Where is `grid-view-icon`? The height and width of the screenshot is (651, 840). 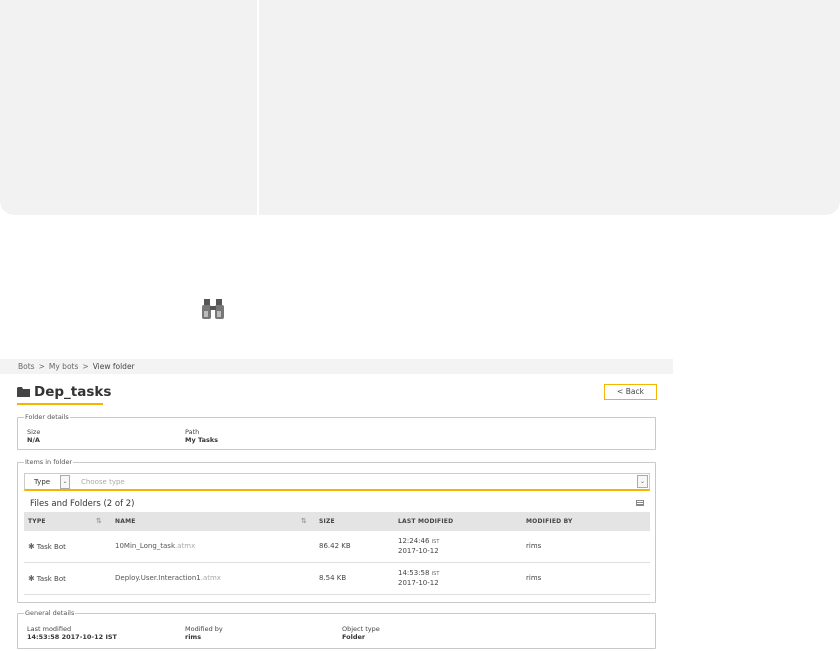 grid-view-icon is located at coordinates (640, 503).